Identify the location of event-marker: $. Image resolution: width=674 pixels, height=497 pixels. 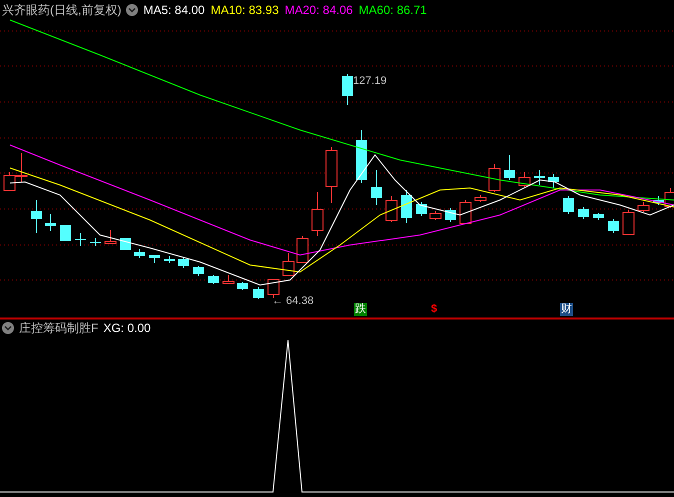
(434, 309).